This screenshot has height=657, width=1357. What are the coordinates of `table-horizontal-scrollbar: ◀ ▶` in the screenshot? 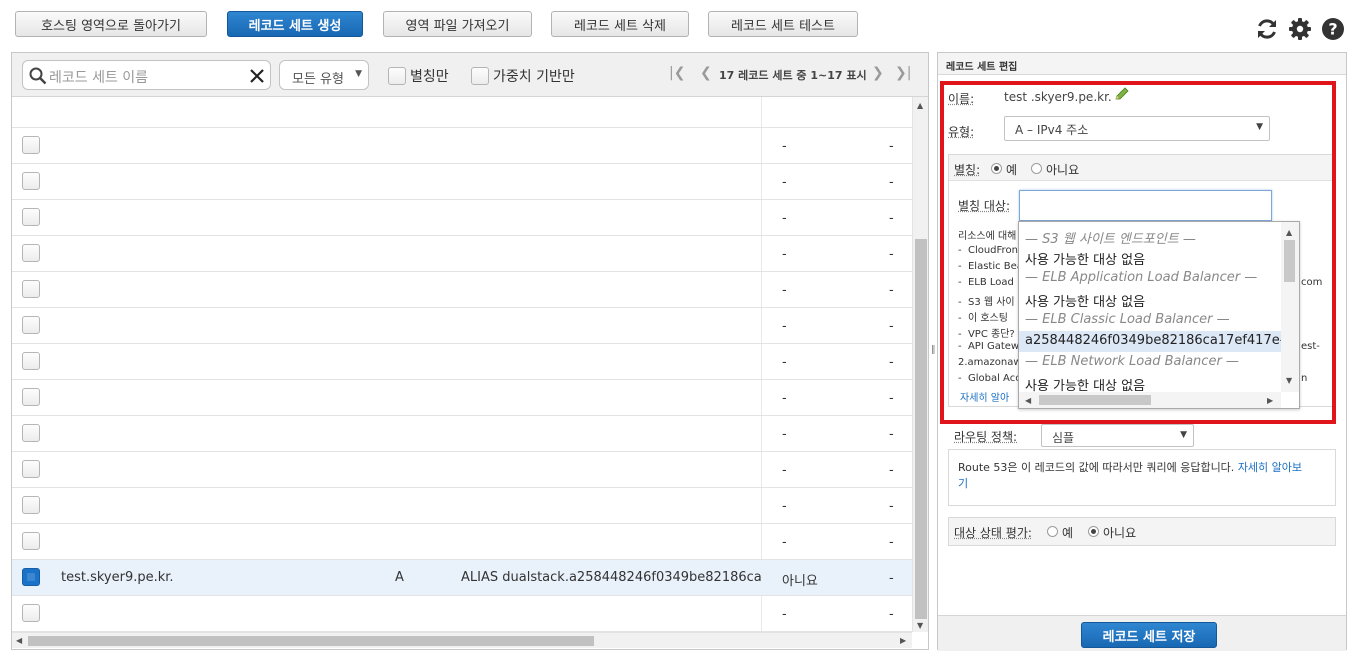 It's located at (462, 640).